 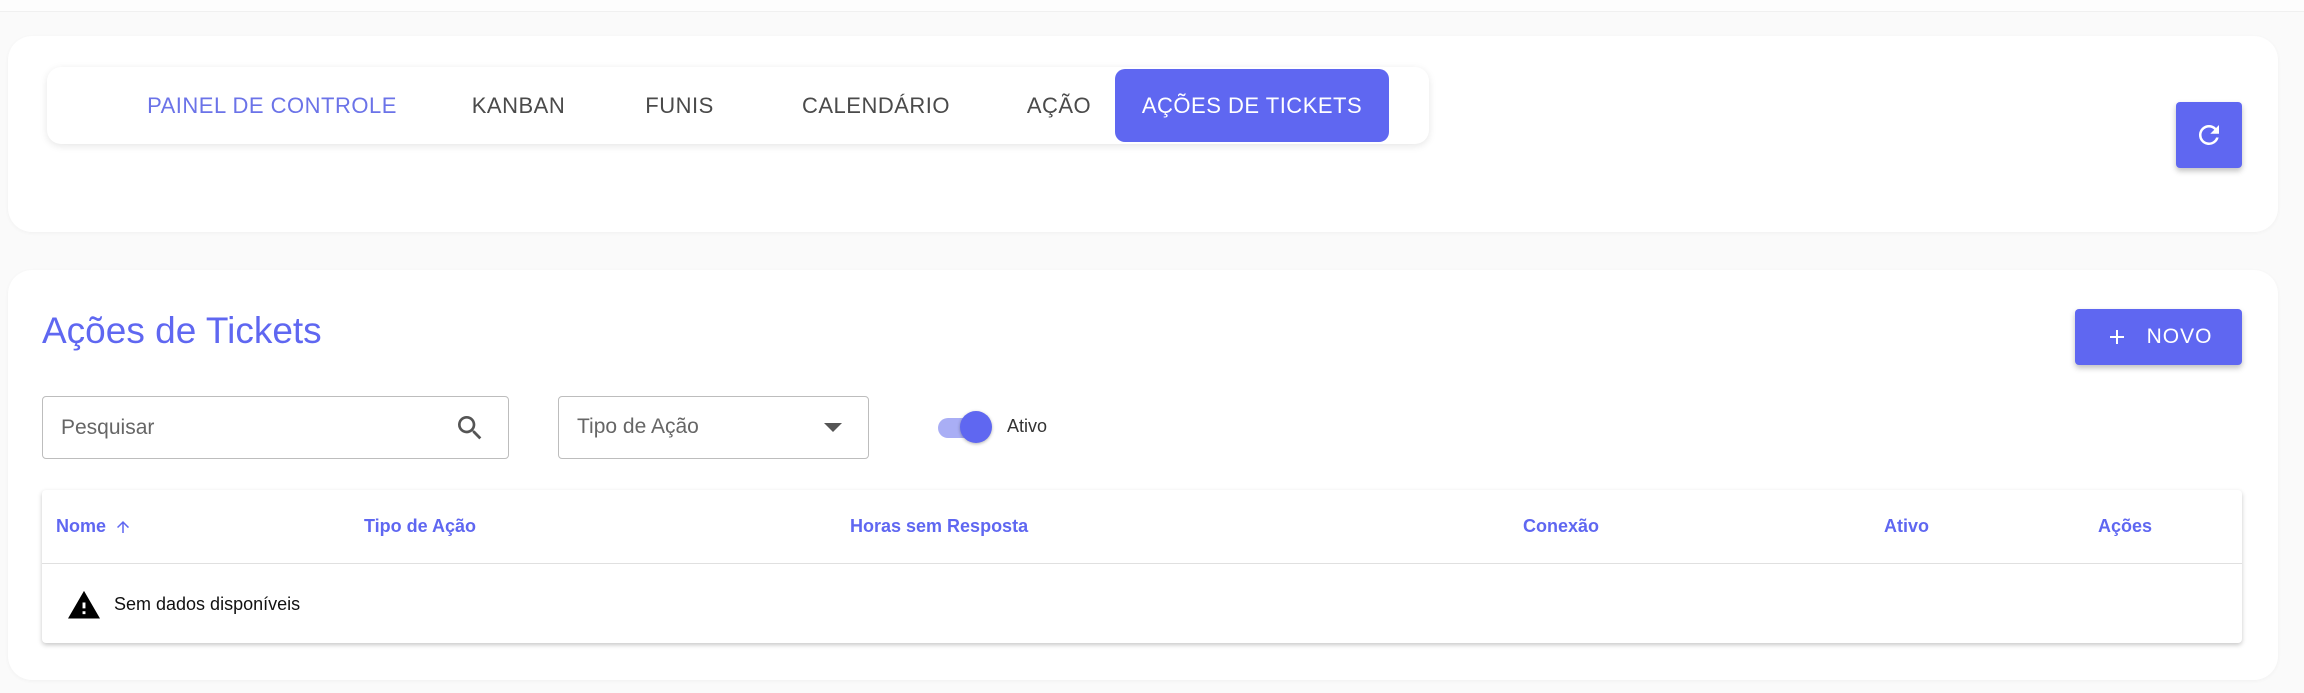 I want to click on toggle-thumb, so click(x=976, y=427).